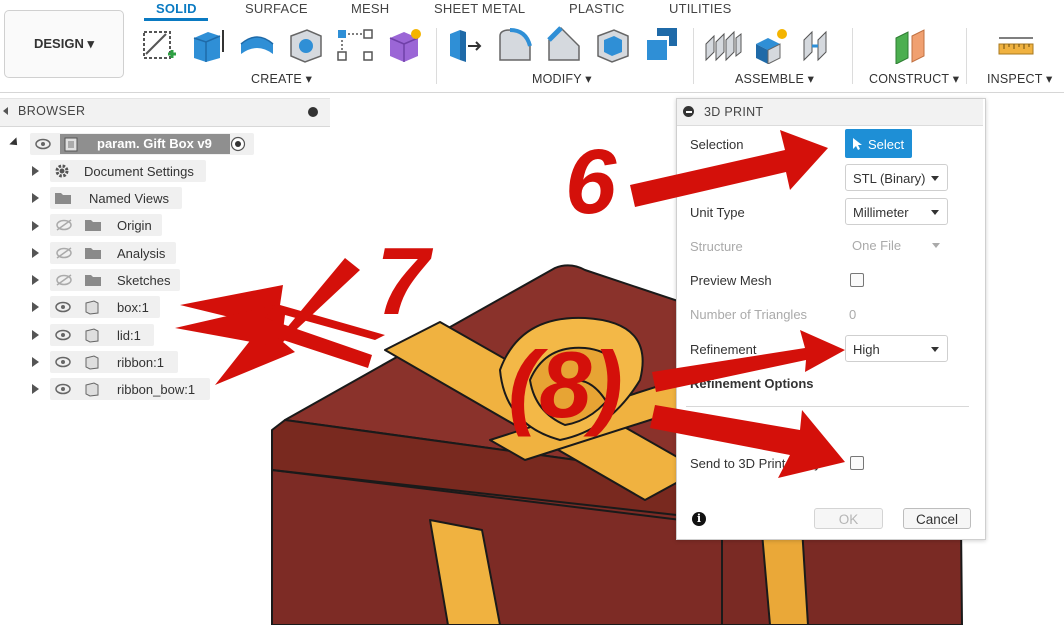 This screenshot has height=625, width=1064. Describe the element at coordinates (591, 182) in the screenshot. I see `annotation-number-6: 6` at that location.